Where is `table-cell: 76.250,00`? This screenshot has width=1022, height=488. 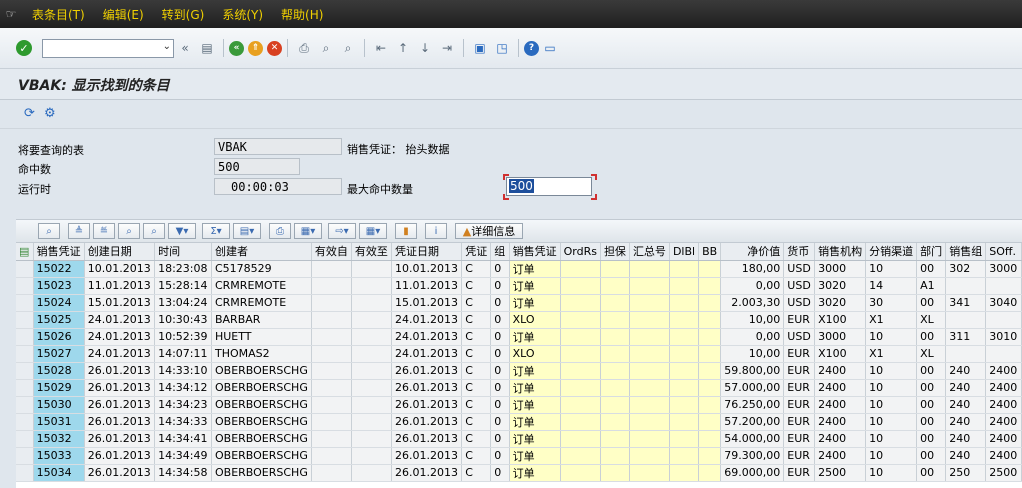
table-cell: 76.250,00 is located at coordinates (752, 405).